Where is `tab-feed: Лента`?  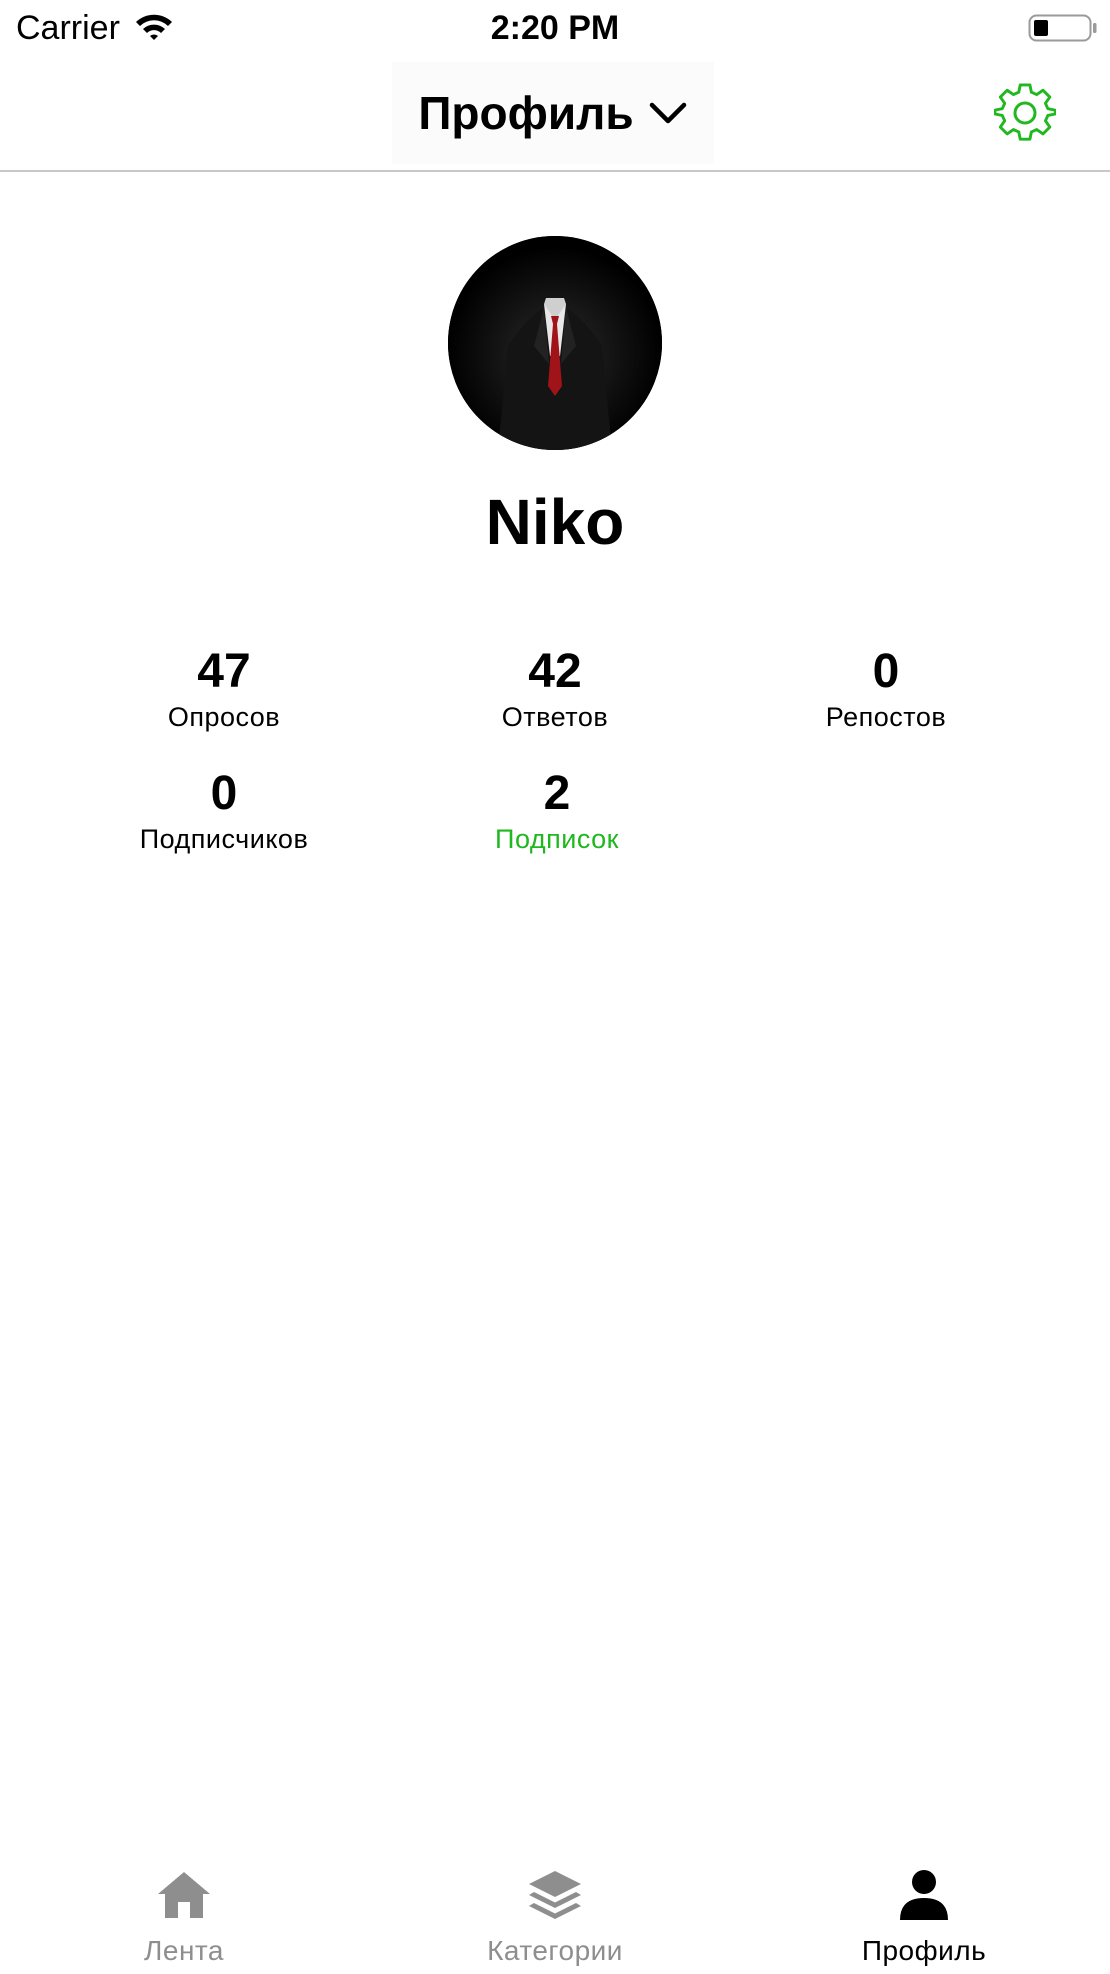 tab-feed: Лента is located at coordinates (184, 1907).